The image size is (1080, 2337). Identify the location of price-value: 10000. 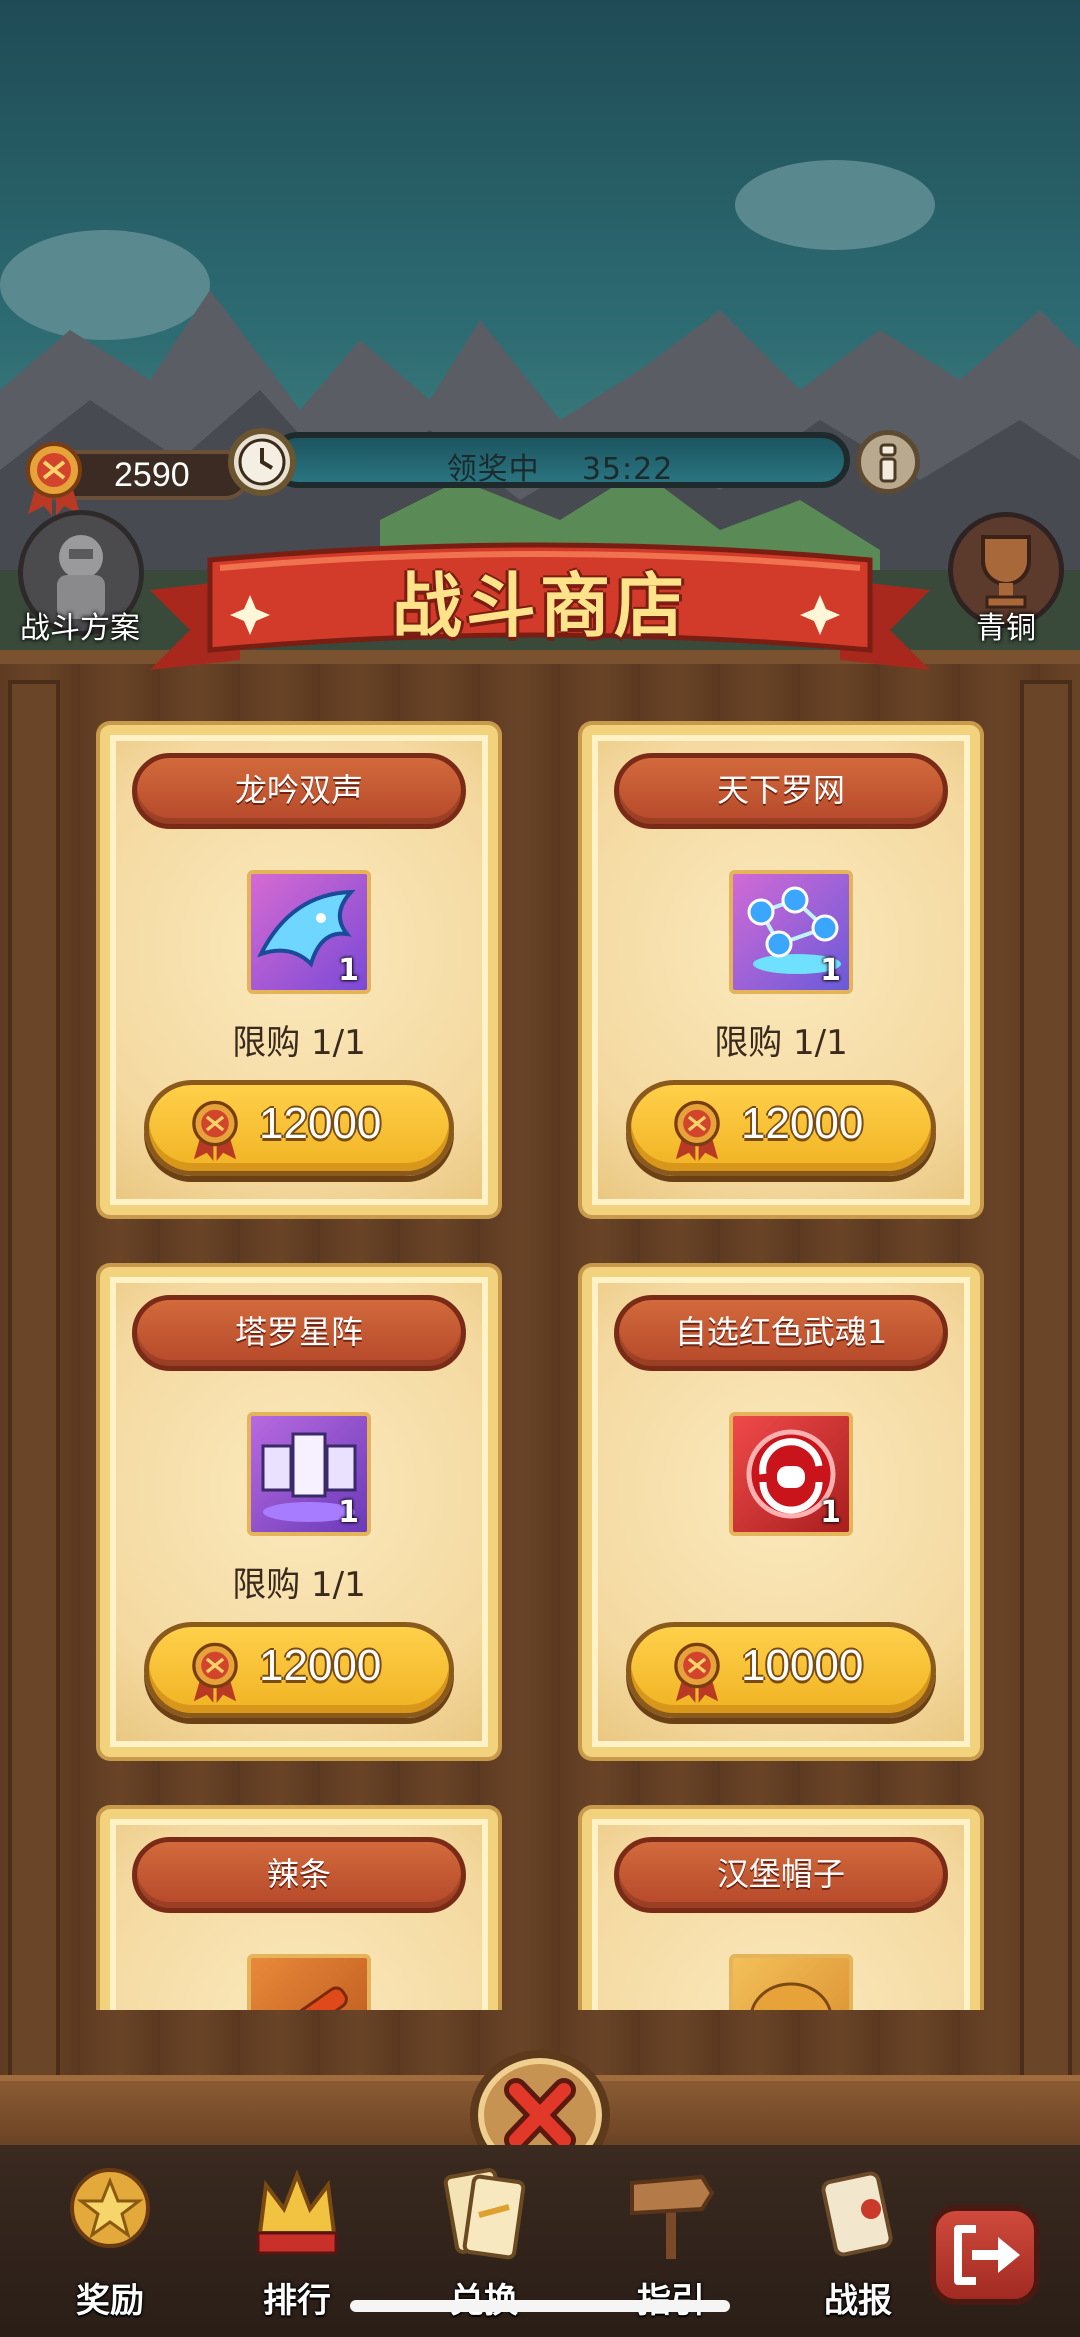
(802, 1665).